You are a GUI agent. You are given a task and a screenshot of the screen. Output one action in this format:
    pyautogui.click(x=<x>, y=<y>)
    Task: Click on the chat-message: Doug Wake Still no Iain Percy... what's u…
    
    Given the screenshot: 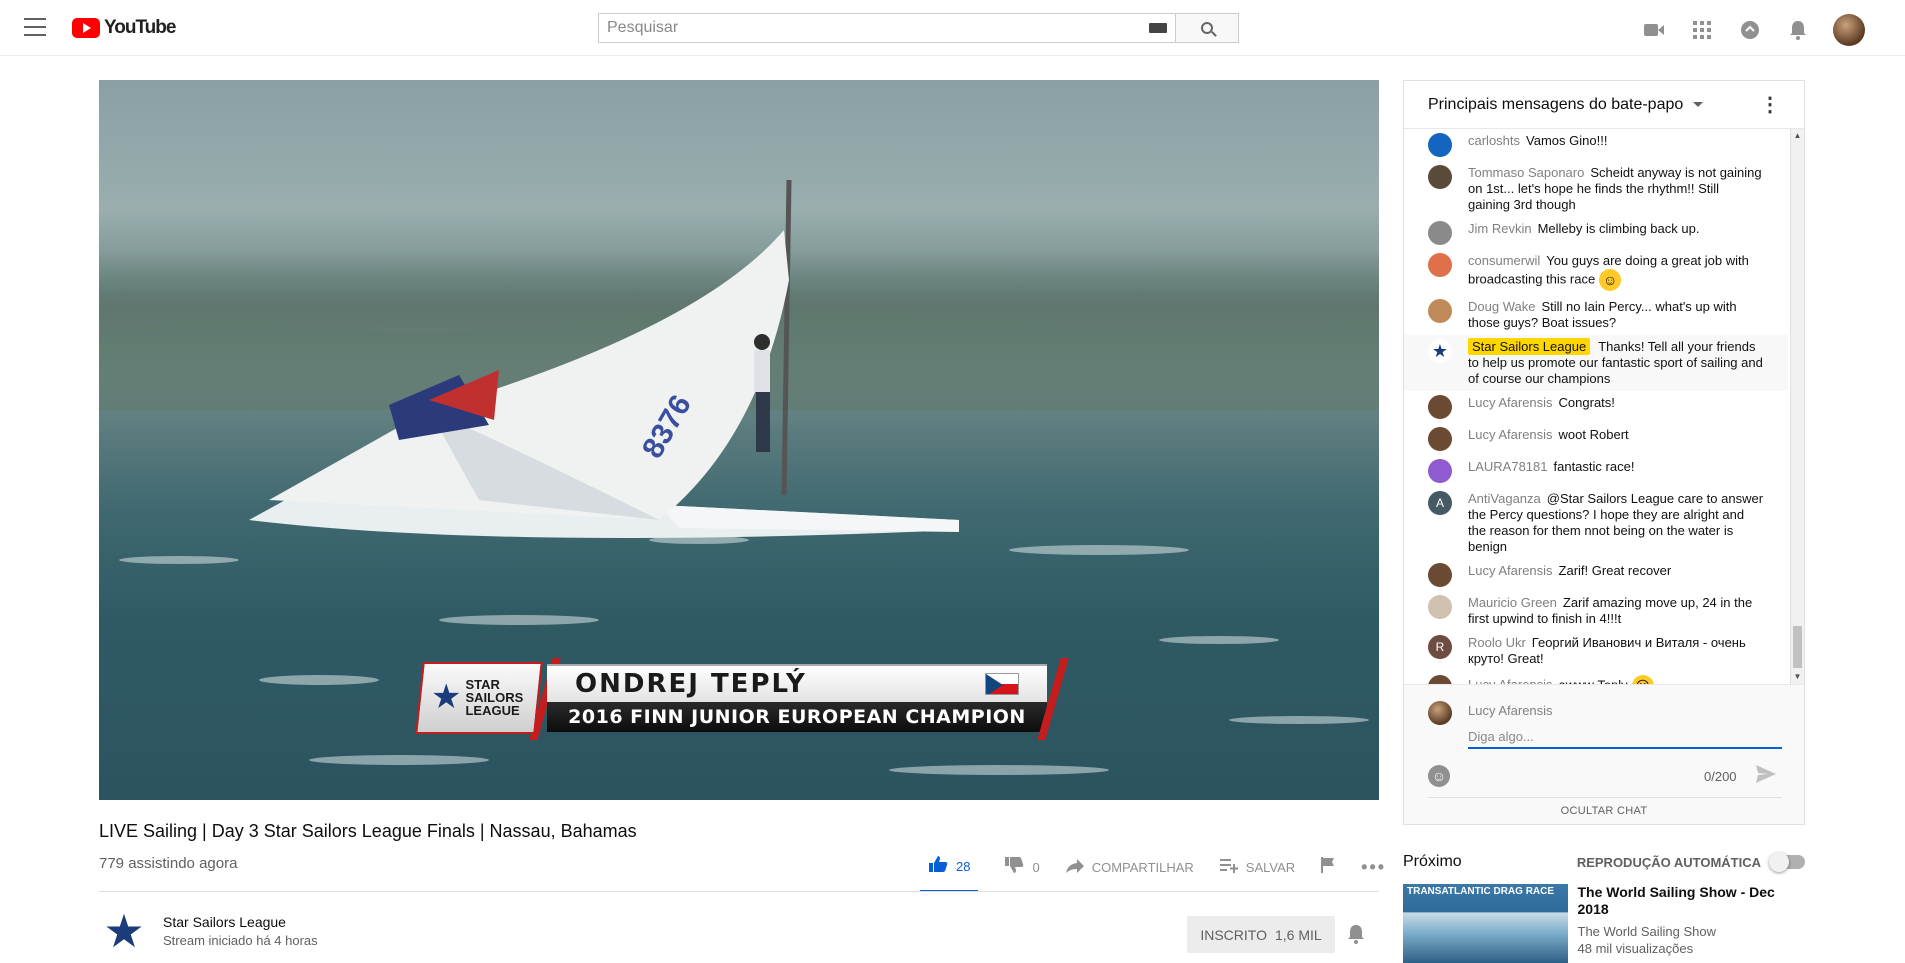 What is the action you would take?
    pyautogui.click(x=1596, y=315)
    